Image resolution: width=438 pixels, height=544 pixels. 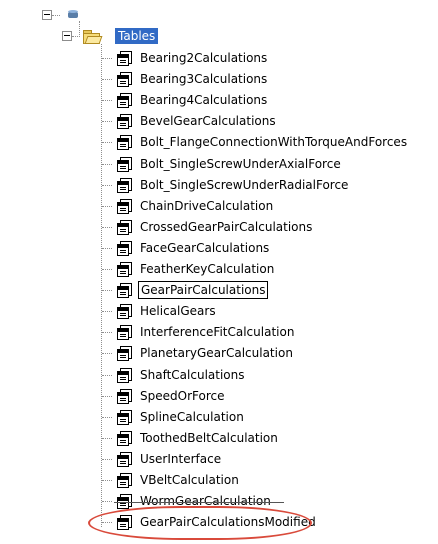 I want to click on tree-item: Bolt_FlangeConnectionWithTorqueAndForces, so click(x=273, y=142).